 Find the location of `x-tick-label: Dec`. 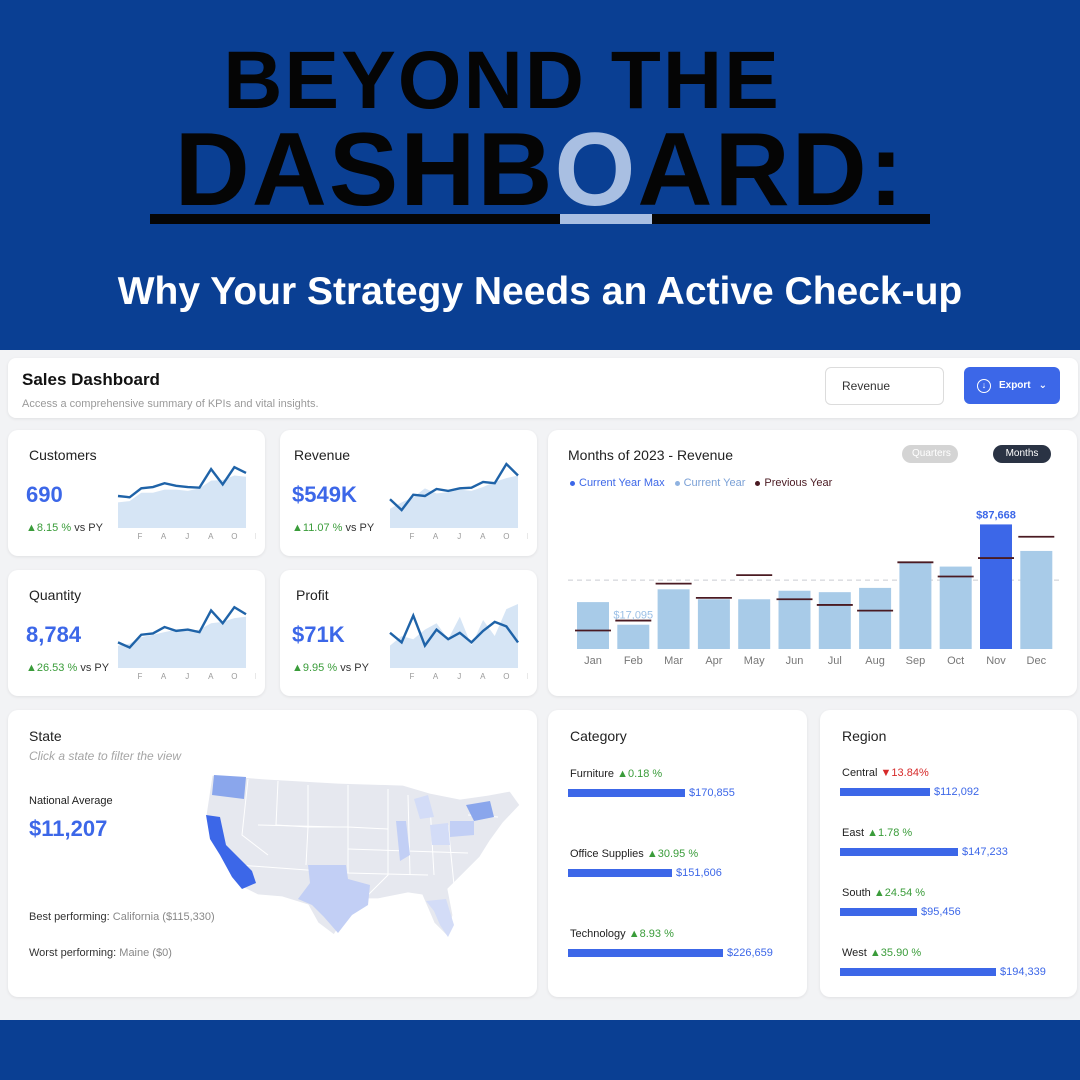

x-tick-label: Dec is located at coordinates (1037, 661).